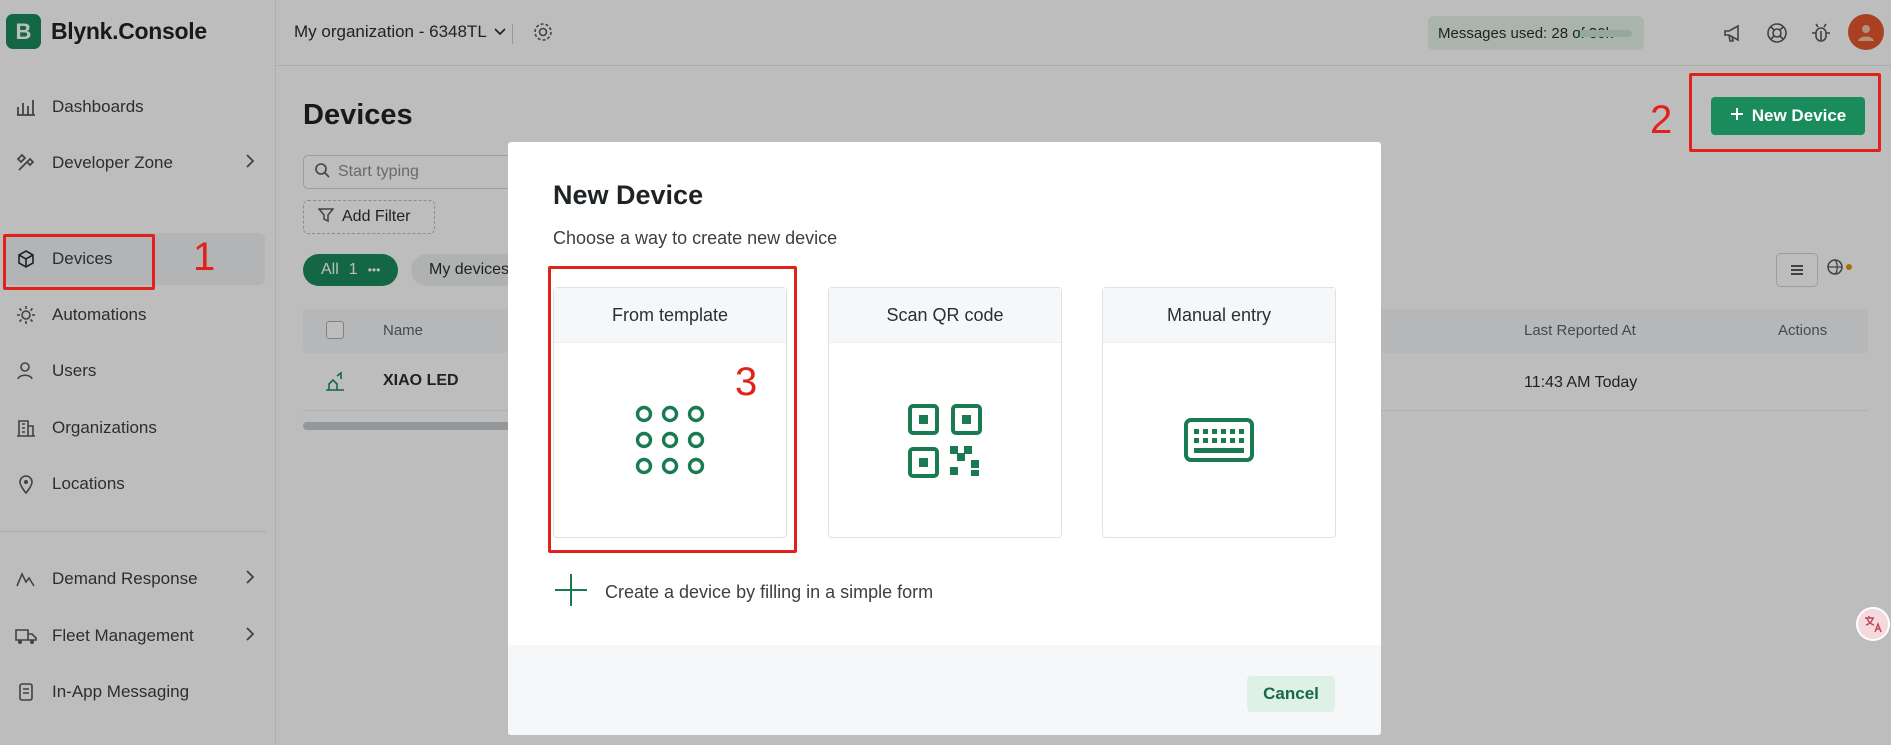 This screenshot has height=745, width=1891. Describe the element at coordinates (1873, 624) in the screenshot. I see `translate-icon` at that location.